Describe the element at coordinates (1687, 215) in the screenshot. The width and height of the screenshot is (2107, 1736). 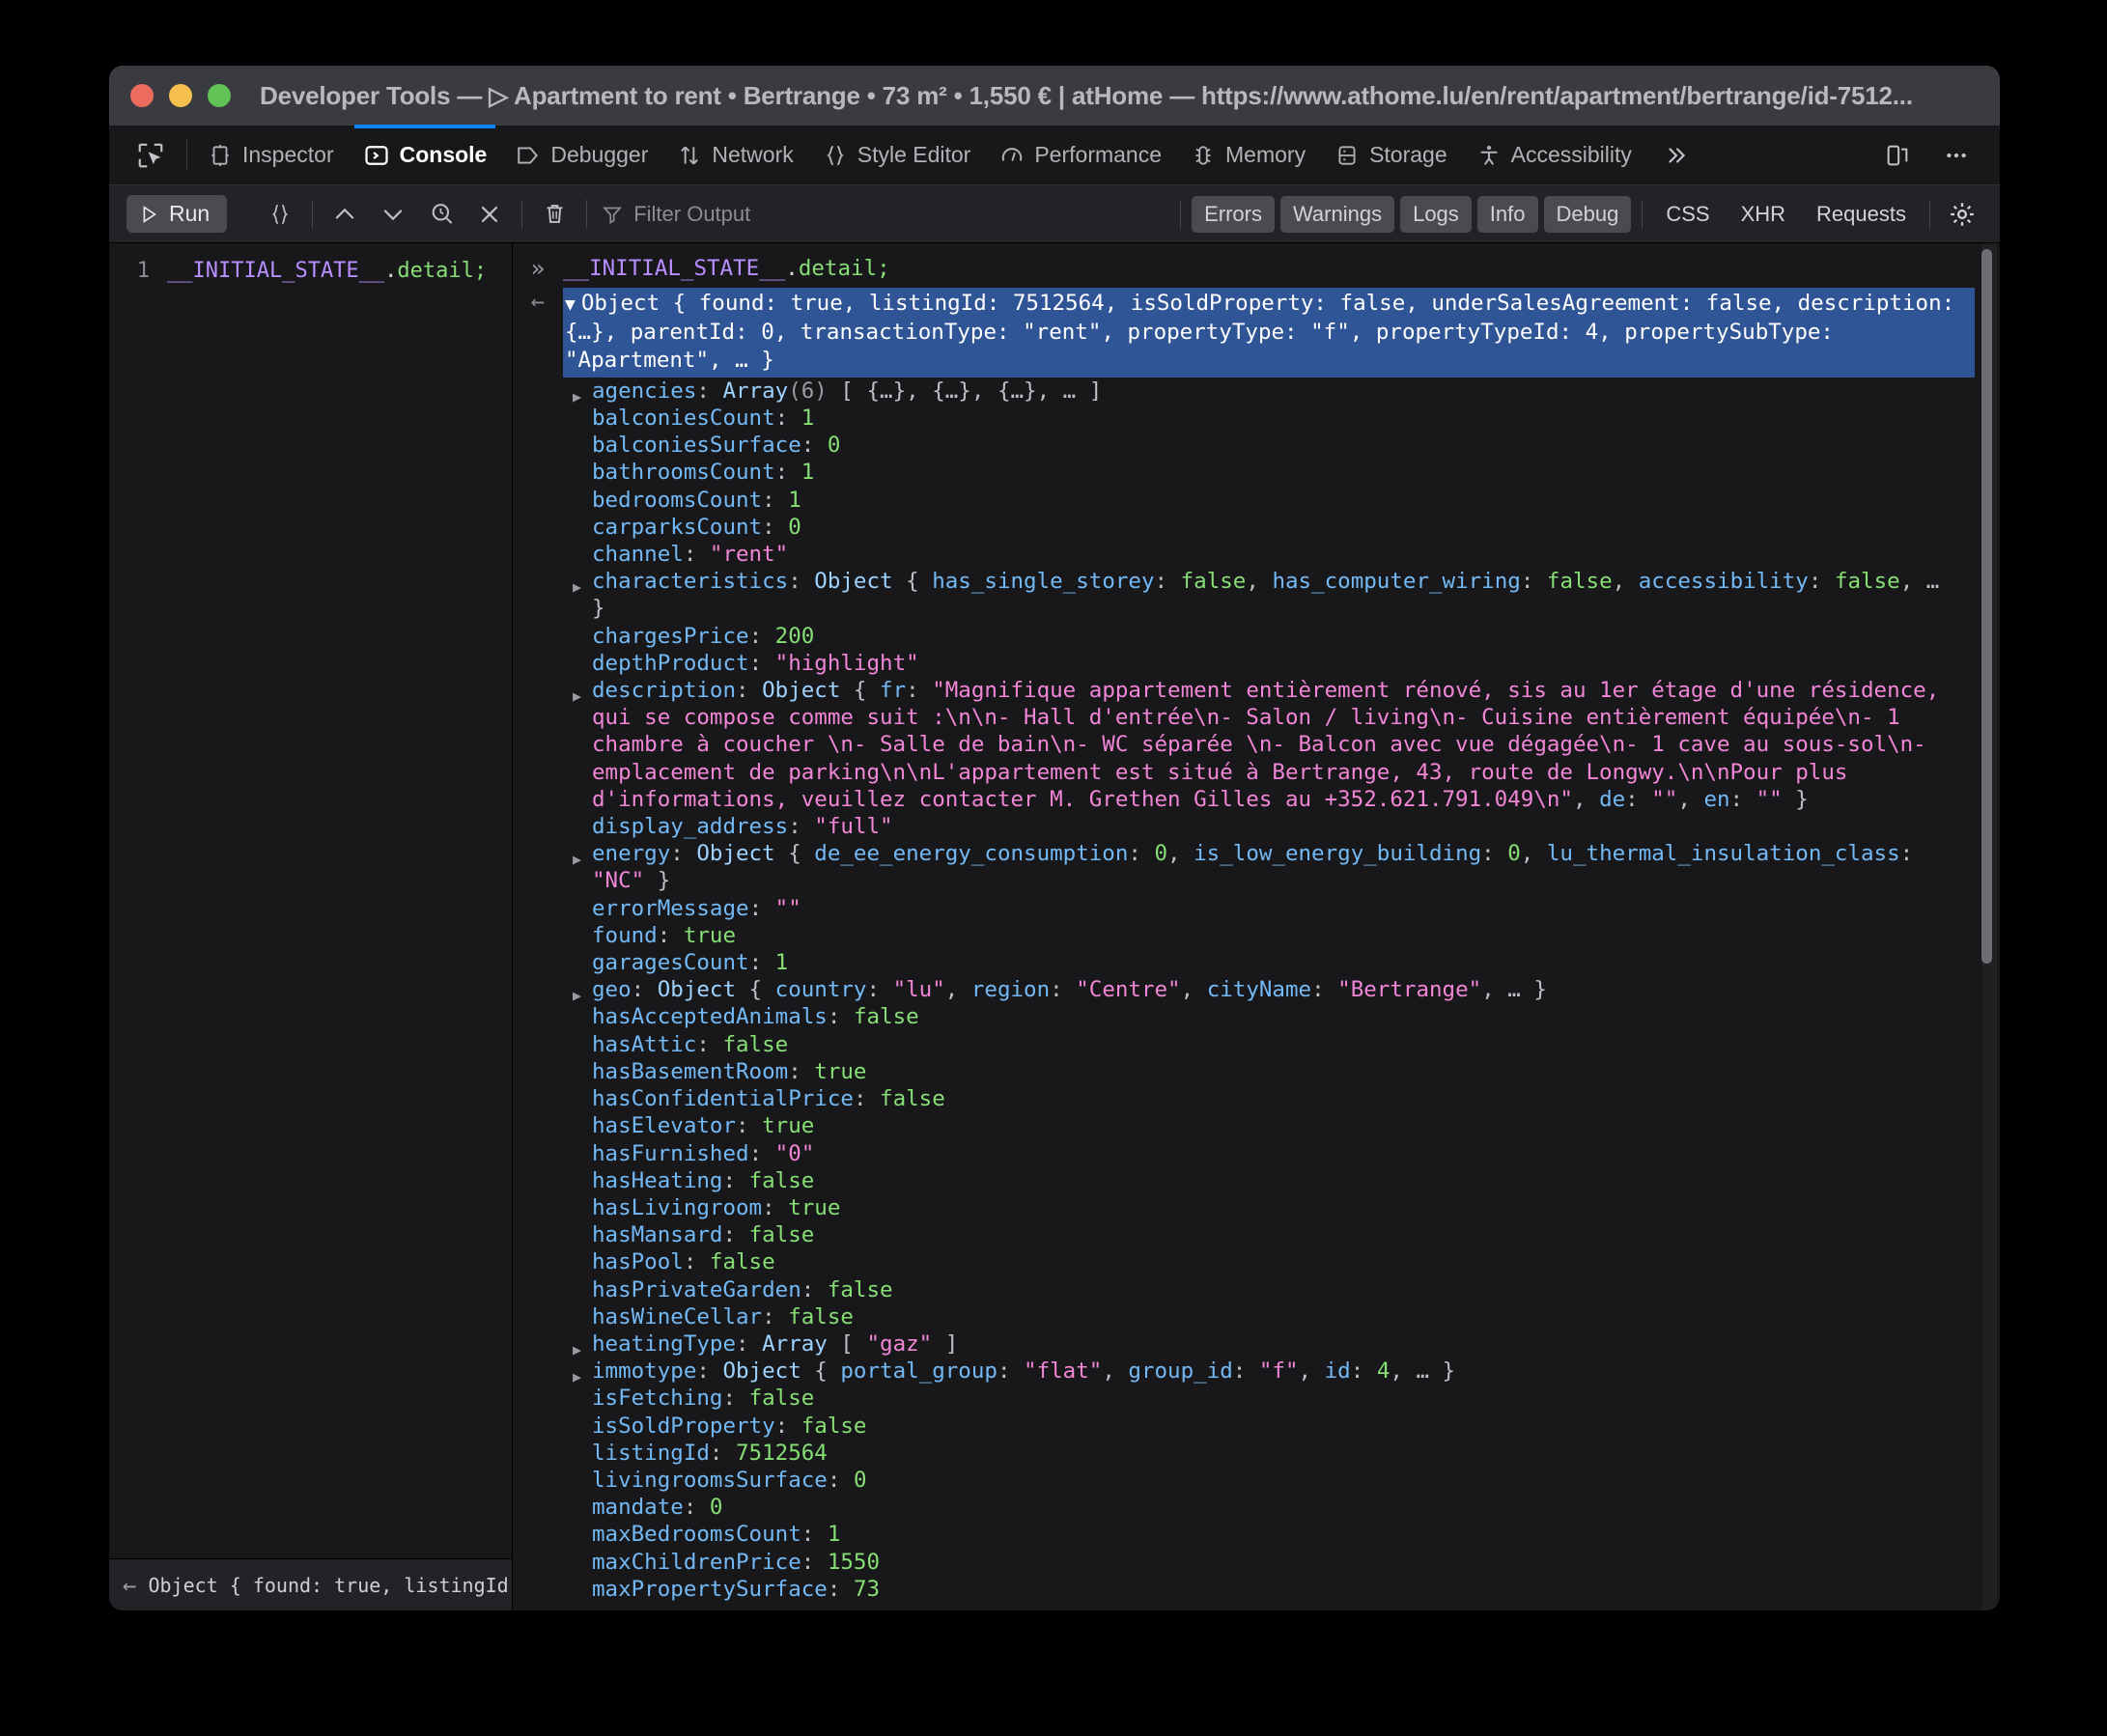
I see `filter-css-button: CSS` at that location.